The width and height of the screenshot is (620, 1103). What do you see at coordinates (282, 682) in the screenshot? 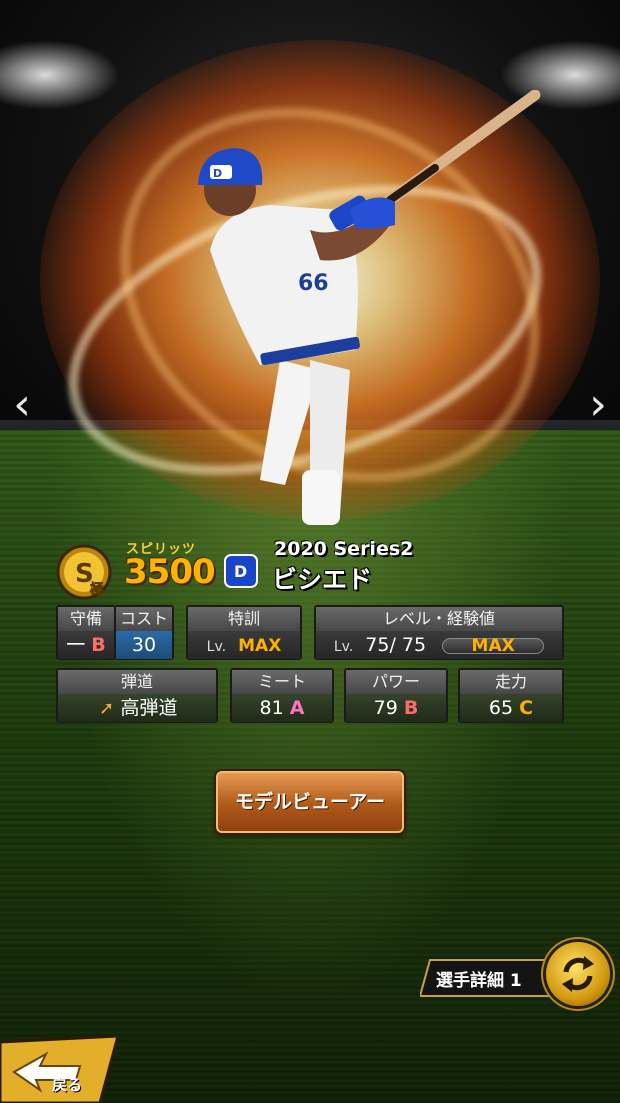
I see `meet-label: ミート` at bounding box center [282, 682].